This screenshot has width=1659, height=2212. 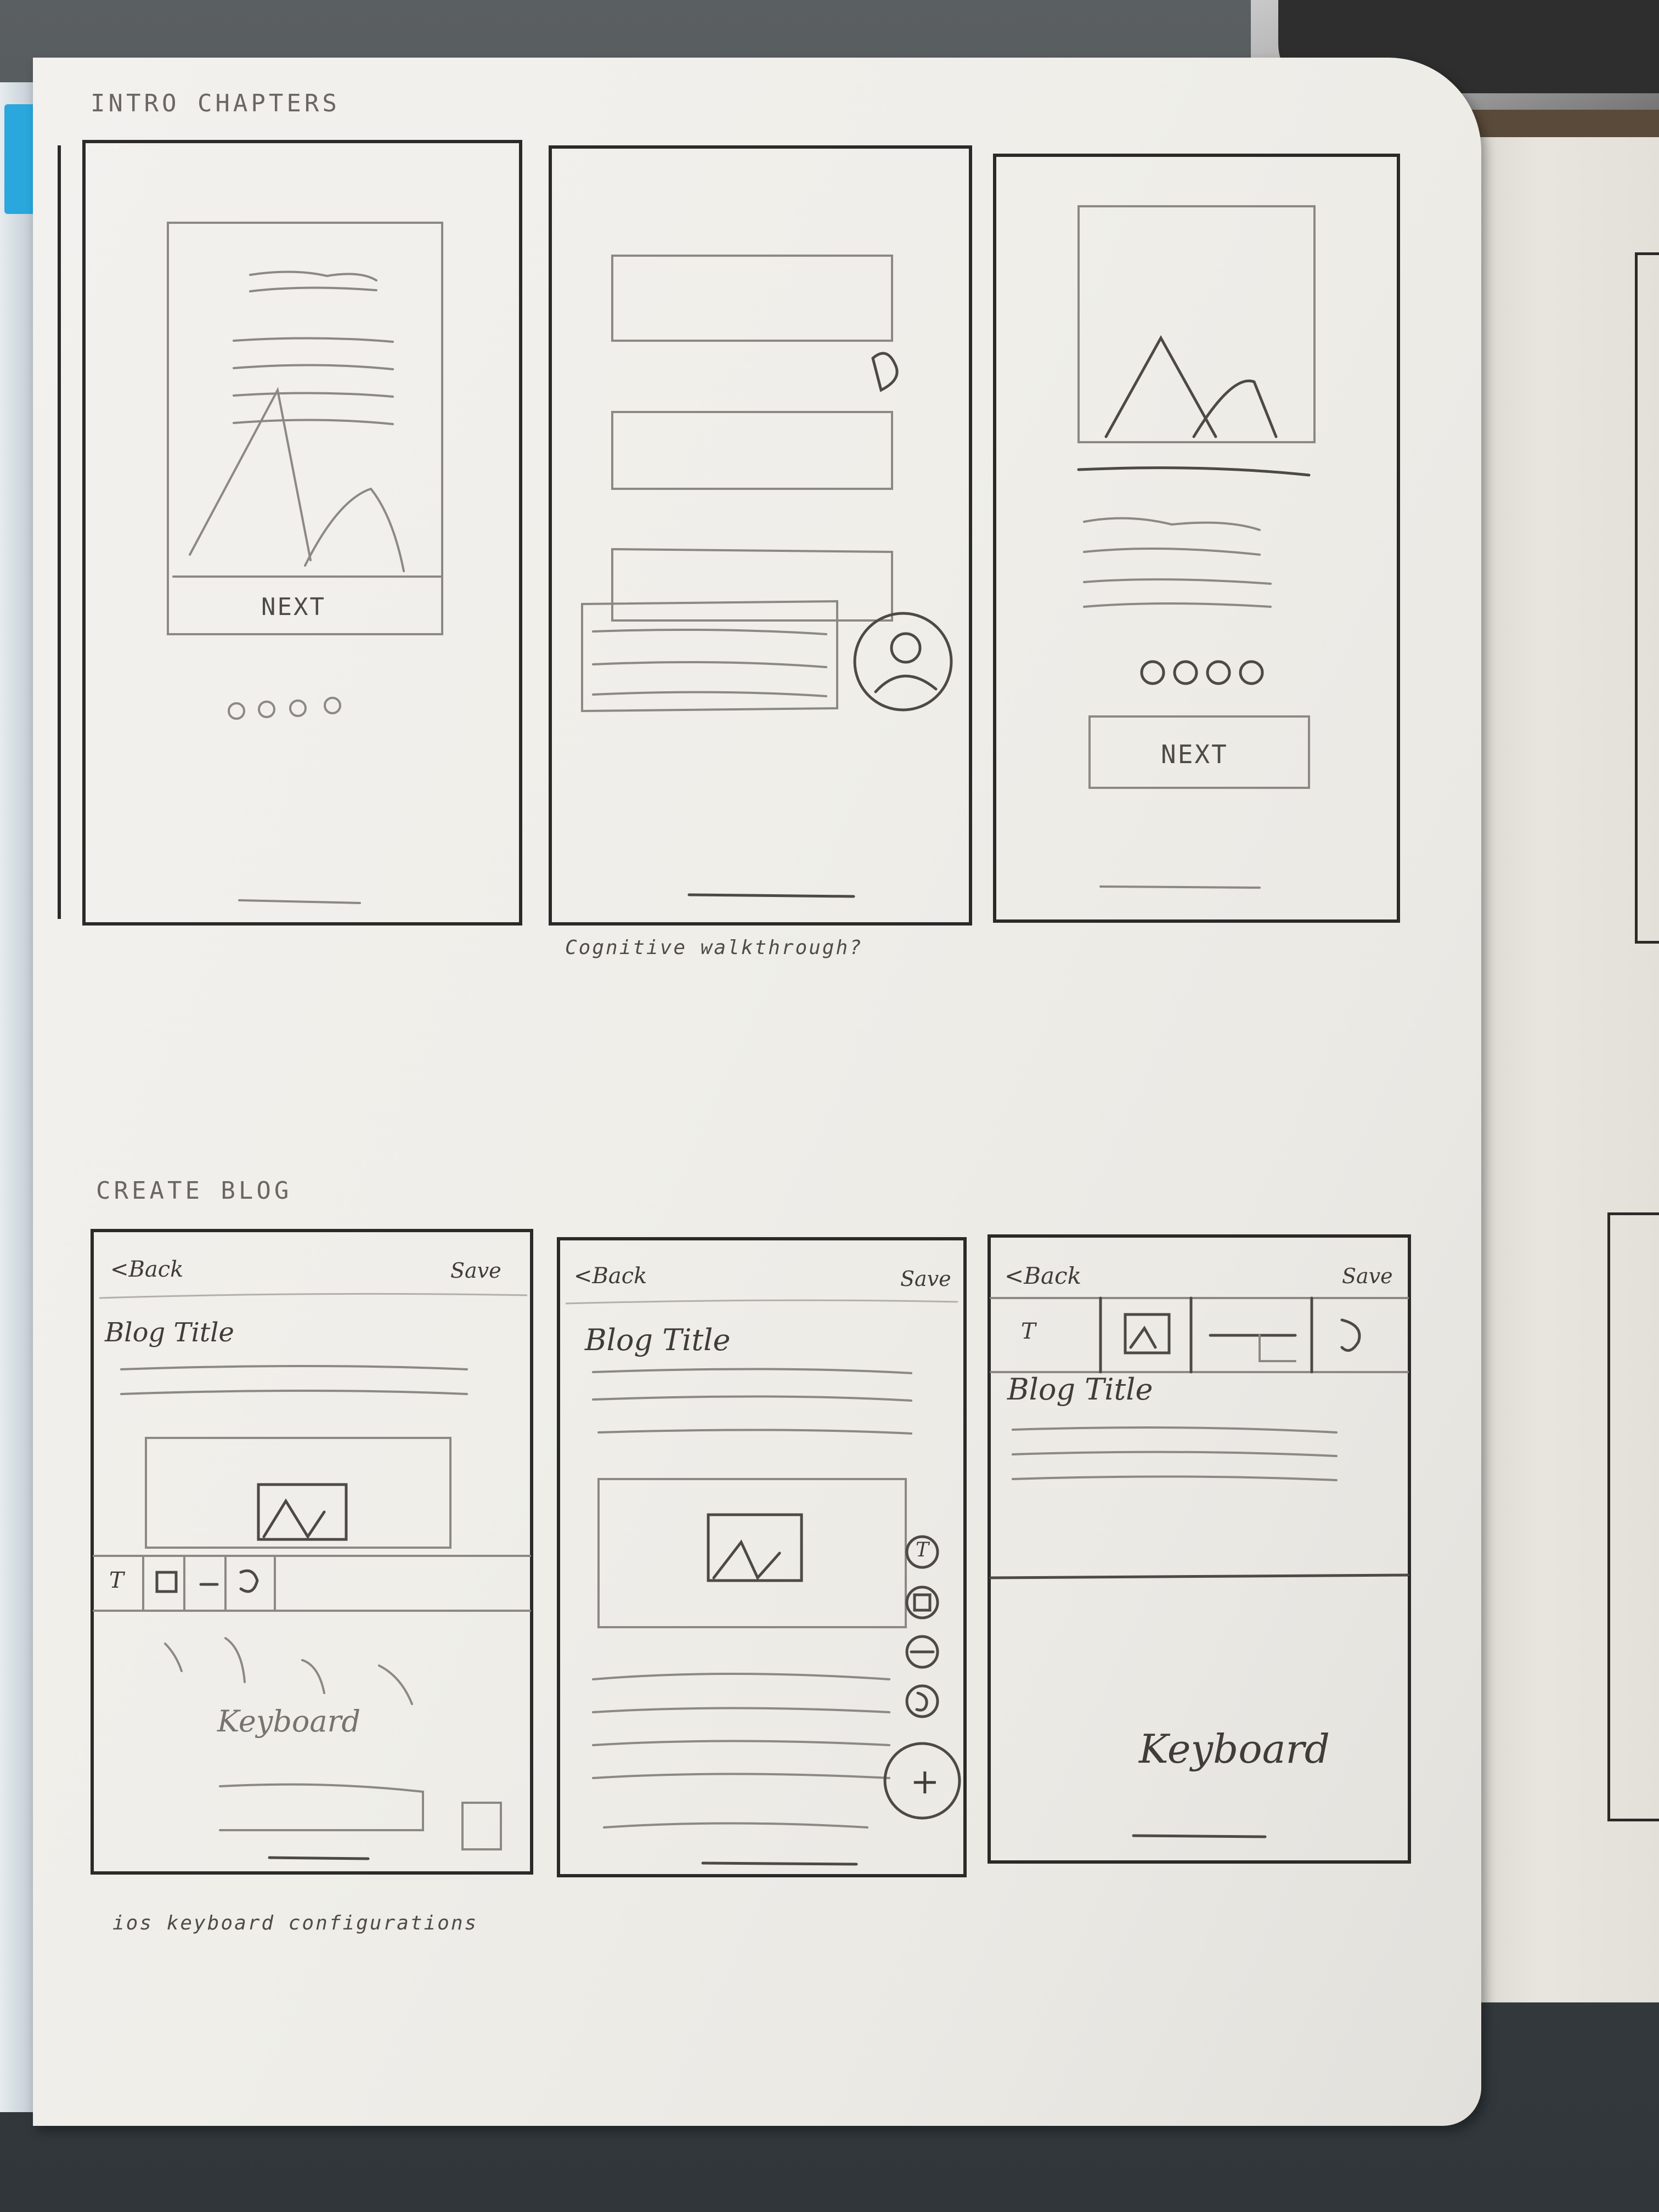 I want to click on mountain-image-icon, so click(x=1160, y=387).